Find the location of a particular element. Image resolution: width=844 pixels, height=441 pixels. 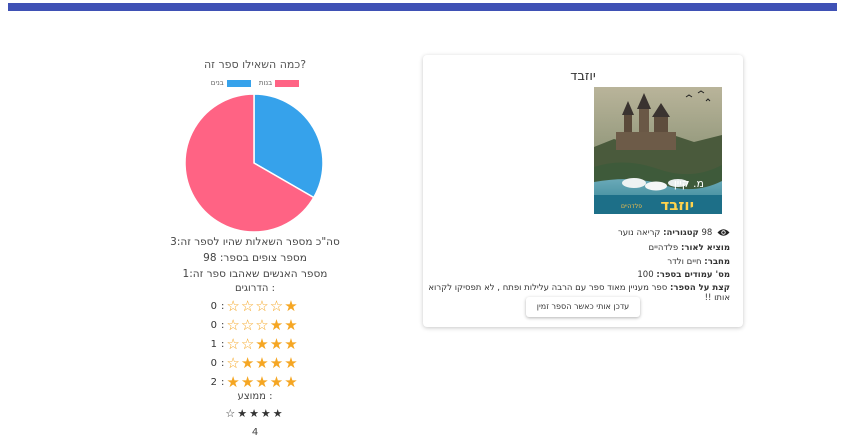

views-stat: מספר צופים בספר: 98 is located at coordinates (255, 258).